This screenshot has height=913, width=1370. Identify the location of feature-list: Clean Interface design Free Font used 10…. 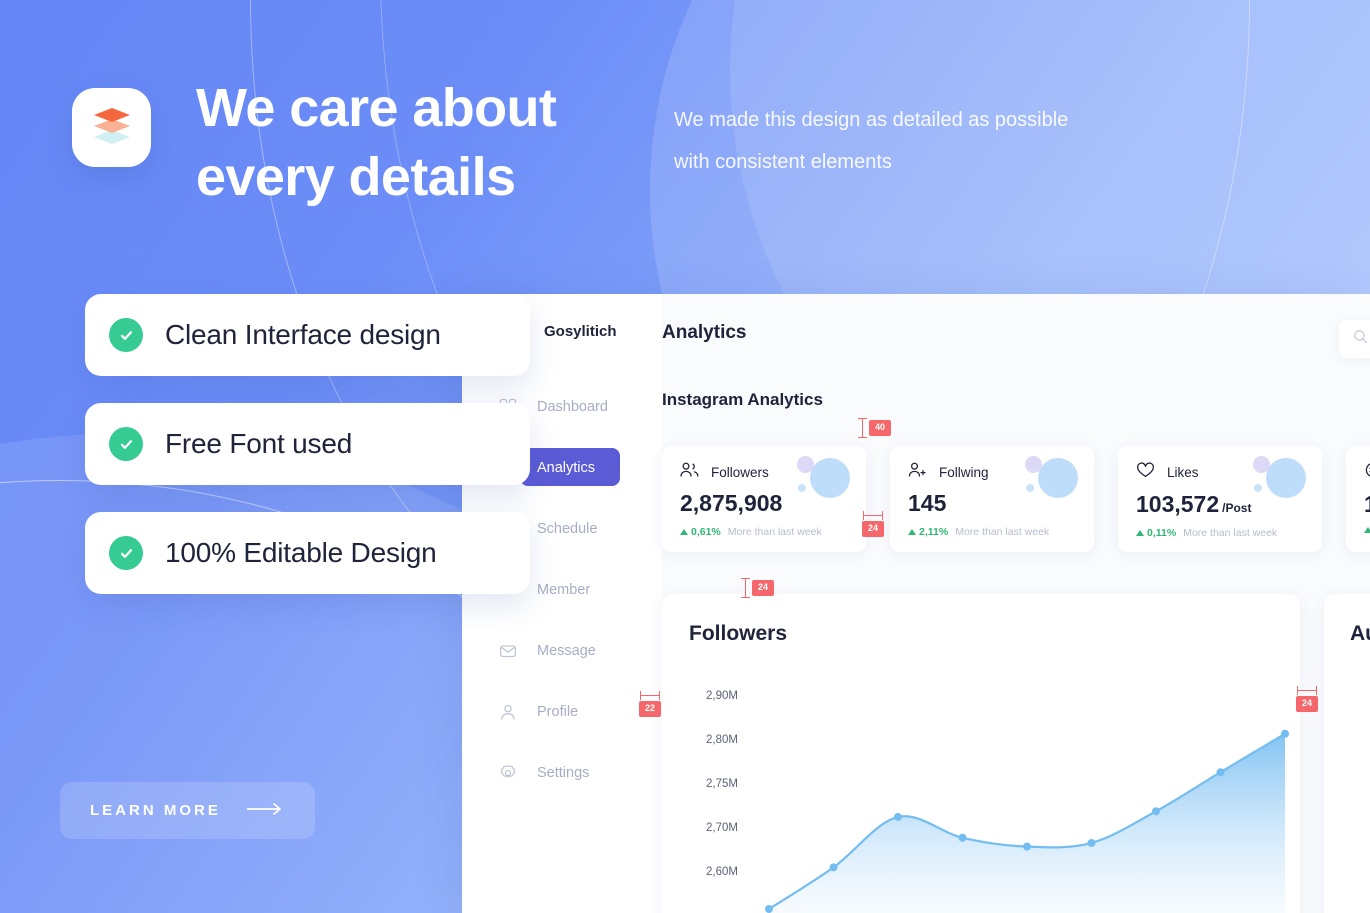
(307, 457).